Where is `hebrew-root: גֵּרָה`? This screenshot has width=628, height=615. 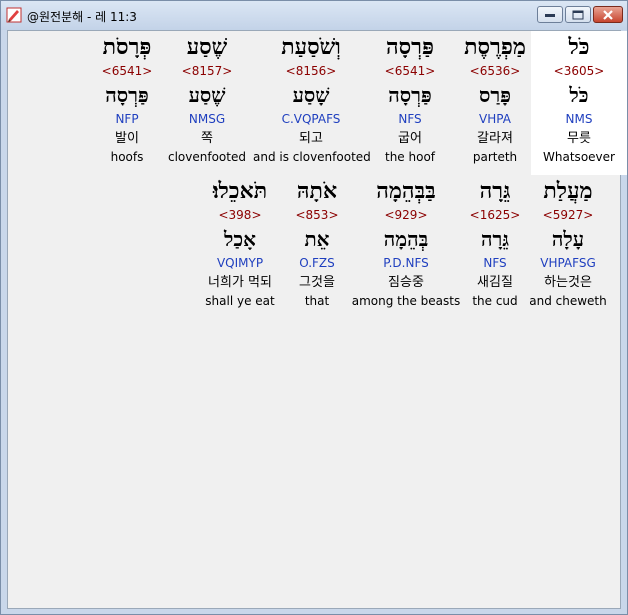
hebrew-root: גֵּרָה is located at coordinates (495, 239).